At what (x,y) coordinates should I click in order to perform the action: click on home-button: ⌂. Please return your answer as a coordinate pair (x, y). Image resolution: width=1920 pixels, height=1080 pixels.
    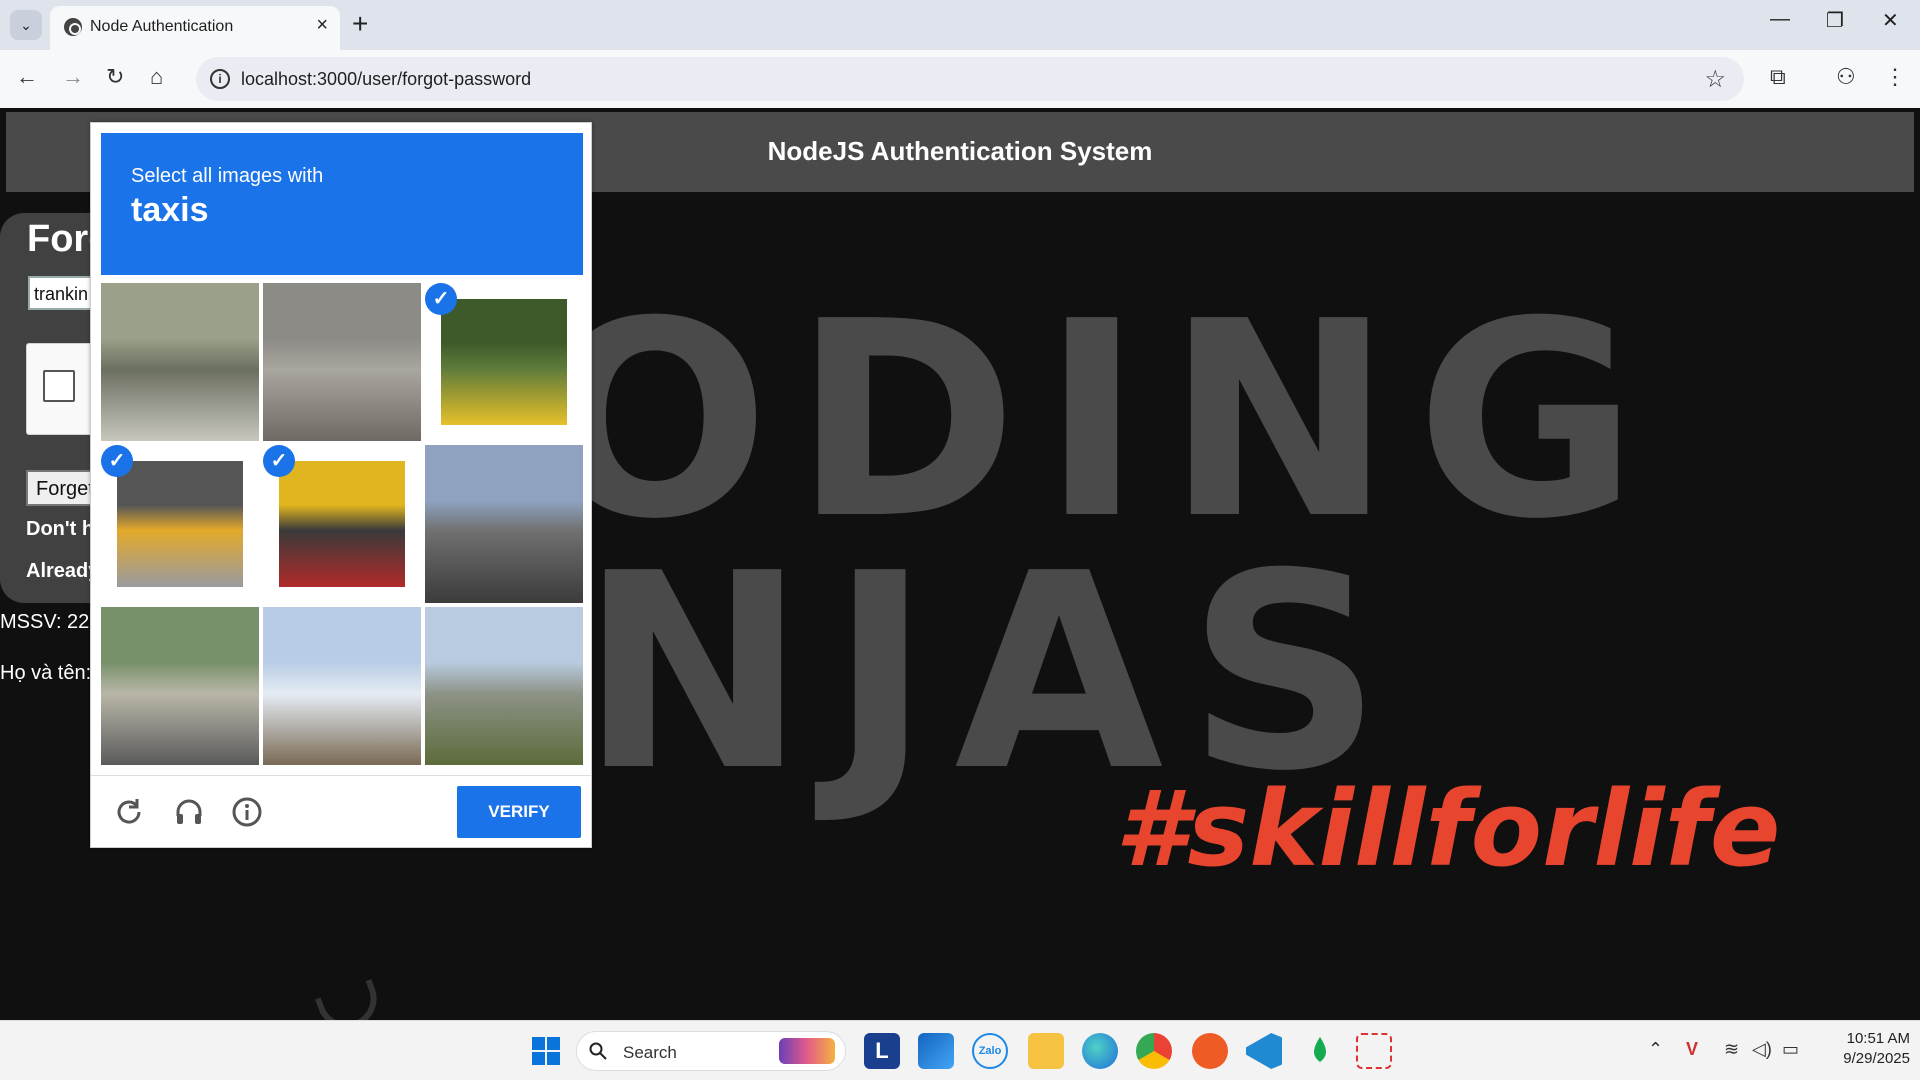
    Looking at the image, I should click on (156, 77).